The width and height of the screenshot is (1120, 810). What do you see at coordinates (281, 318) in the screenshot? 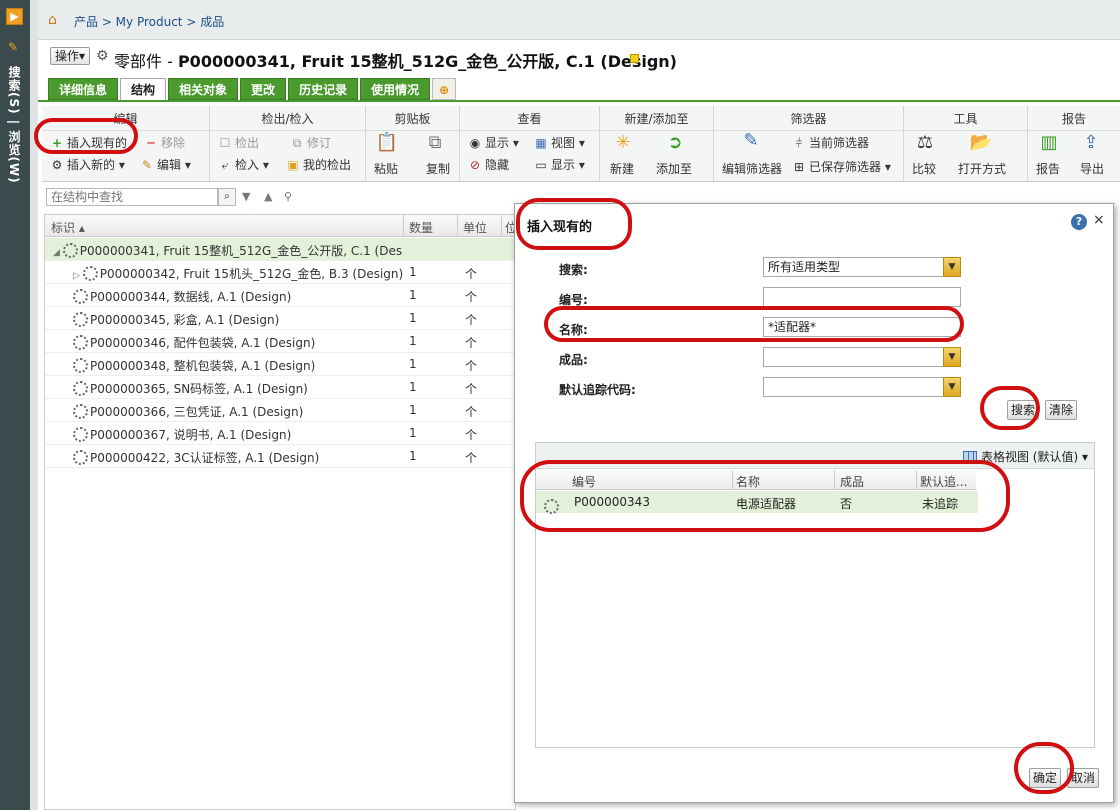
I see `table-row: P000000345, 彩盒, A.1 (Design) 1 个` at bounding box center [281, 318].